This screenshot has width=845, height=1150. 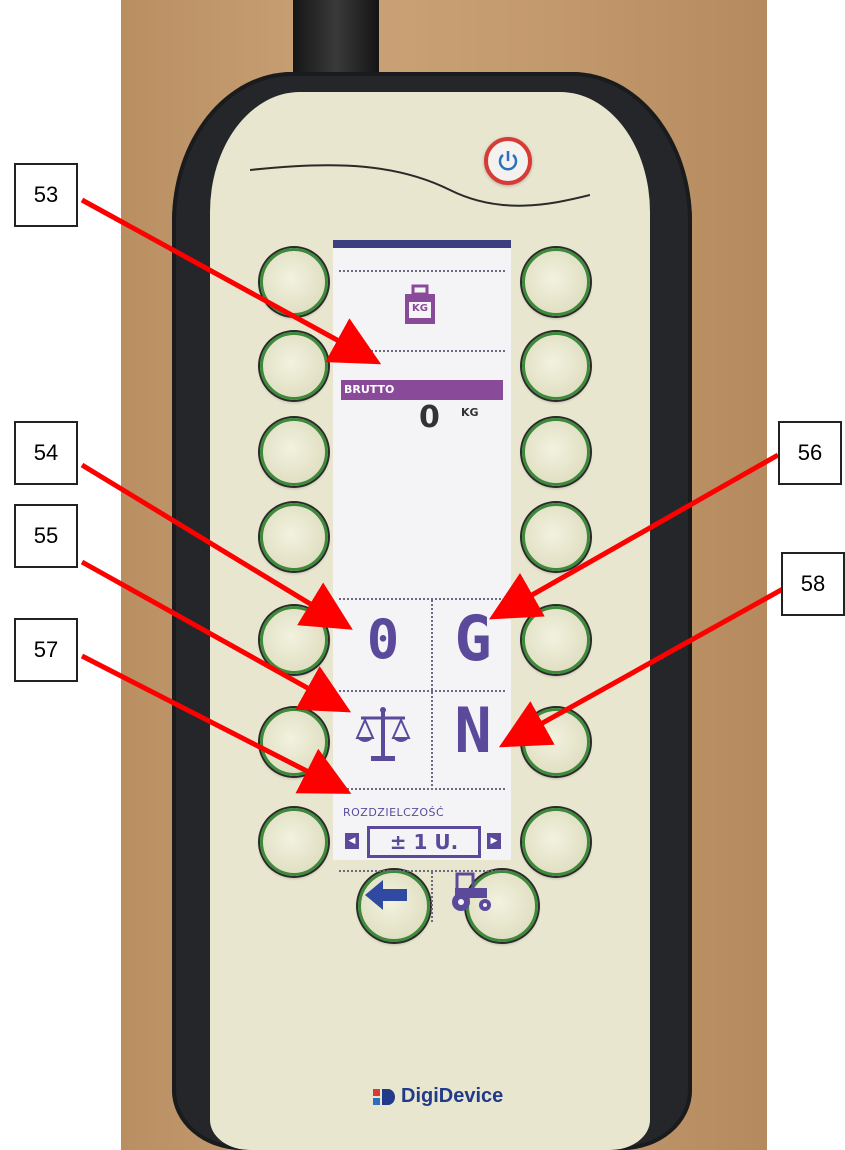 I want to click on zero-key-label: 0, so click(x=383, y=640).